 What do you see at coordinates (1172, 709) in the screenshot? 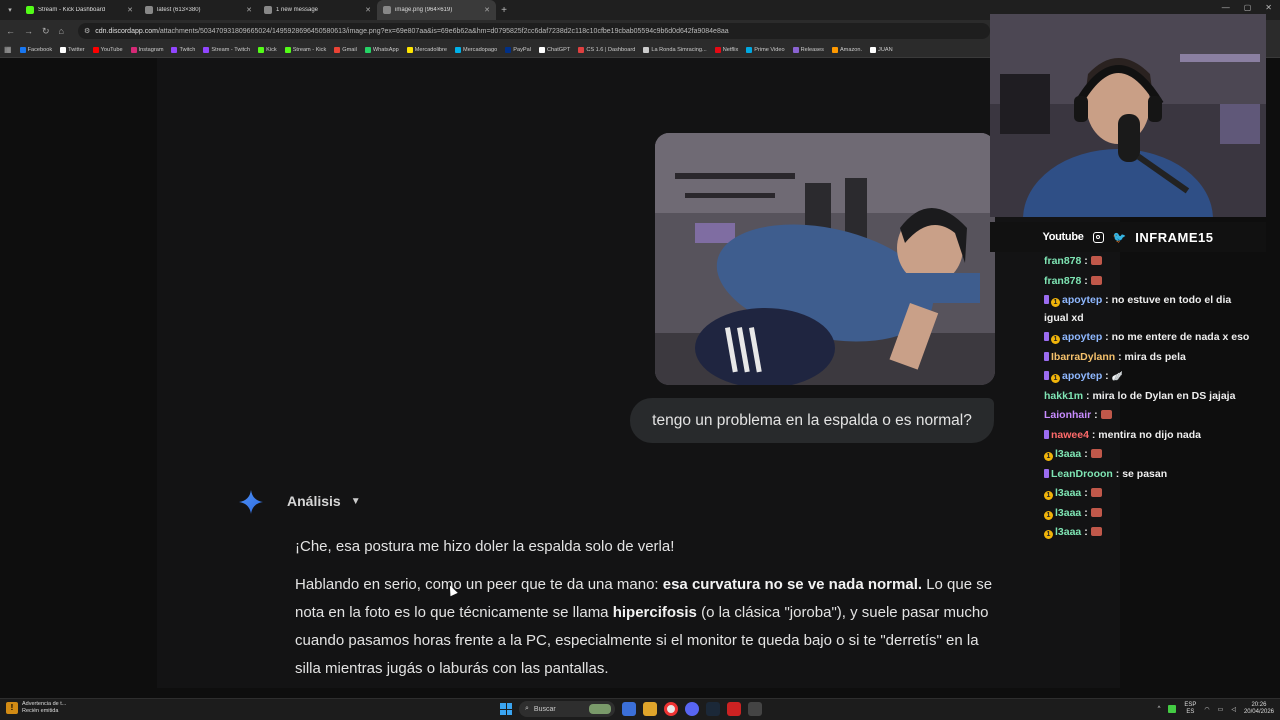
I see `app-tray-icon` at bounding box center [1172, 709].